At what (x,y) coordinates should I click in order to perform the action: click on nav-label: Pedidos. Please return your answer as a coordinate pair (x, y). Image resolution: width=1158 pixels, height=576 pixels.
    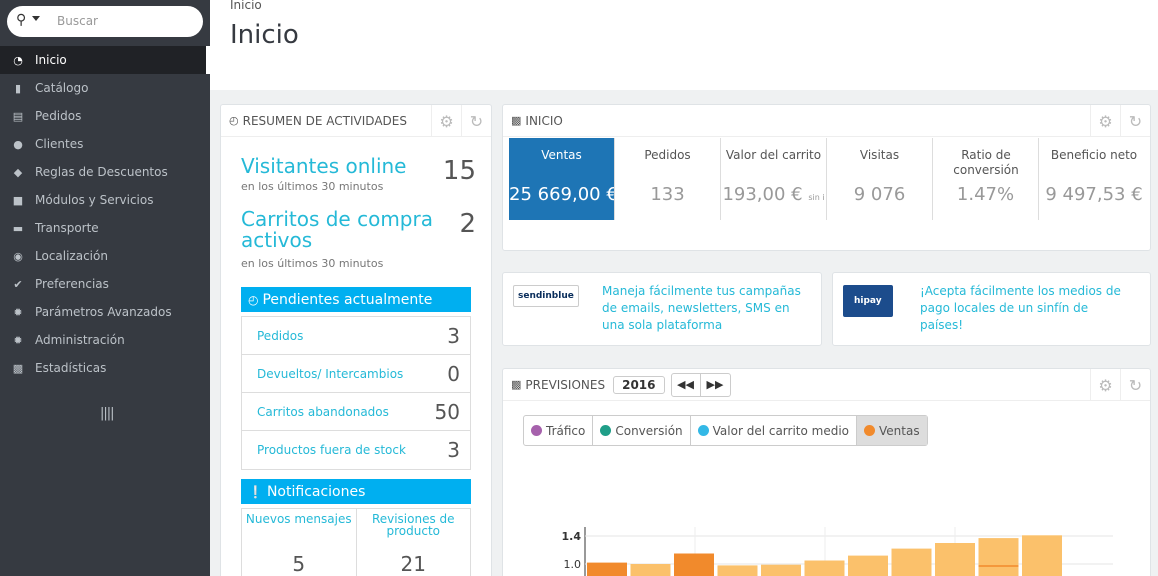
    Looking at the image, I should click on (58, 116).